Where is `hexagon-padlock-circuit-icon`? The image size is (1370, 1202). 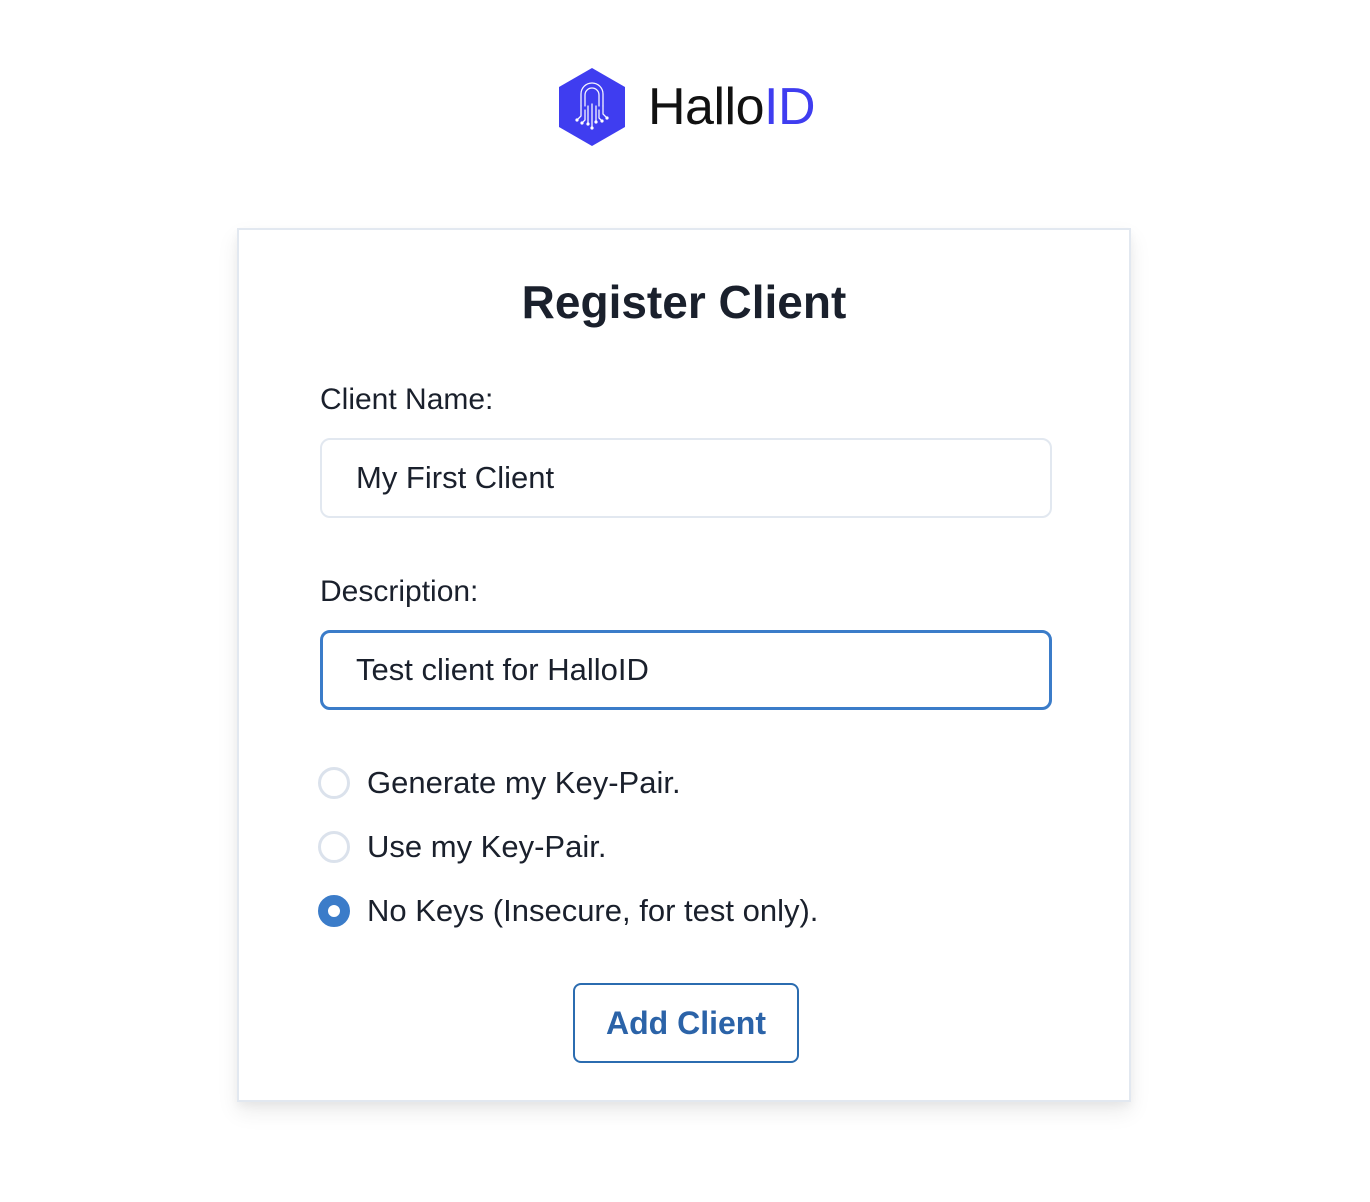
hexagon-padlock-circuit-icon is located at coordinates (592, 107).